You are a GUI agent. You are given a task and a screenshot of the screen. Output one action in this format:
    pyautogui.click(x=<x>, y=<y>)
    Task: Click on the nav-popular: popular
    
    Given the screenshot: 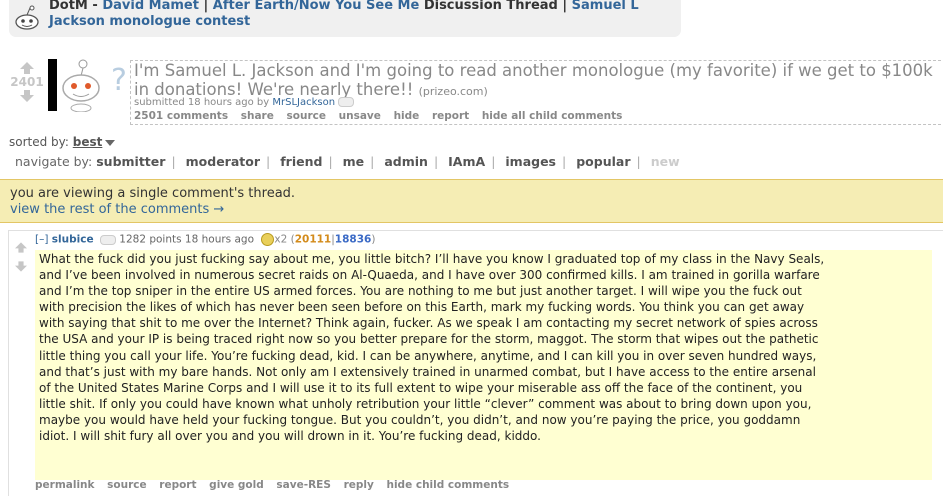 What is the action you would take?
    pyautogui.click(x=603, y=161)
    